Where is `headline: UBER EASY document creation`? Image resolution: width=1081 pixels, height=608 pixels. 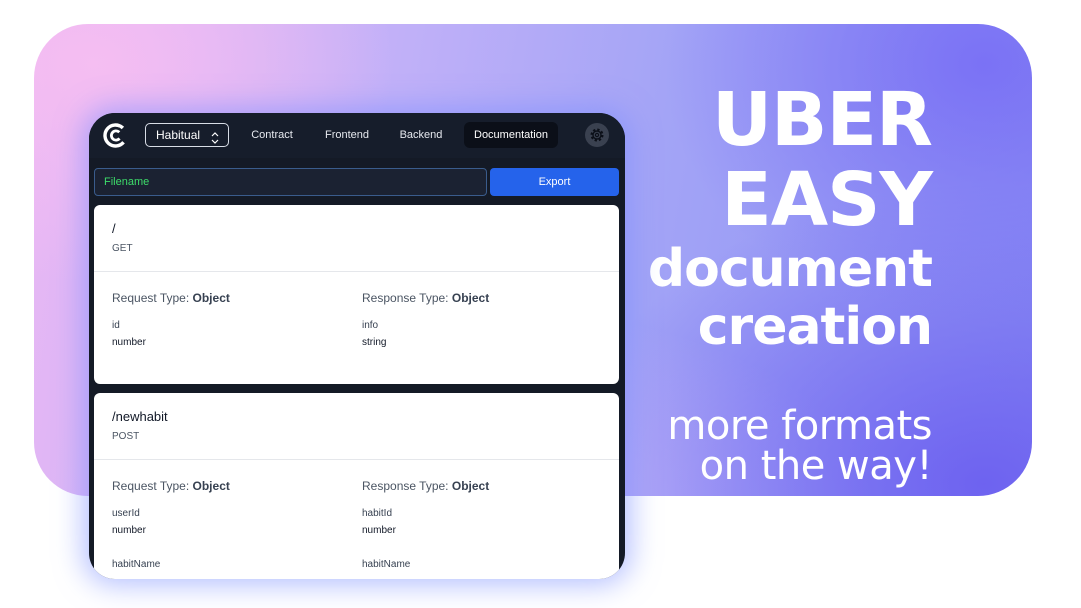 headline: UBER EASY document creation is located at coordinates (790, 217).